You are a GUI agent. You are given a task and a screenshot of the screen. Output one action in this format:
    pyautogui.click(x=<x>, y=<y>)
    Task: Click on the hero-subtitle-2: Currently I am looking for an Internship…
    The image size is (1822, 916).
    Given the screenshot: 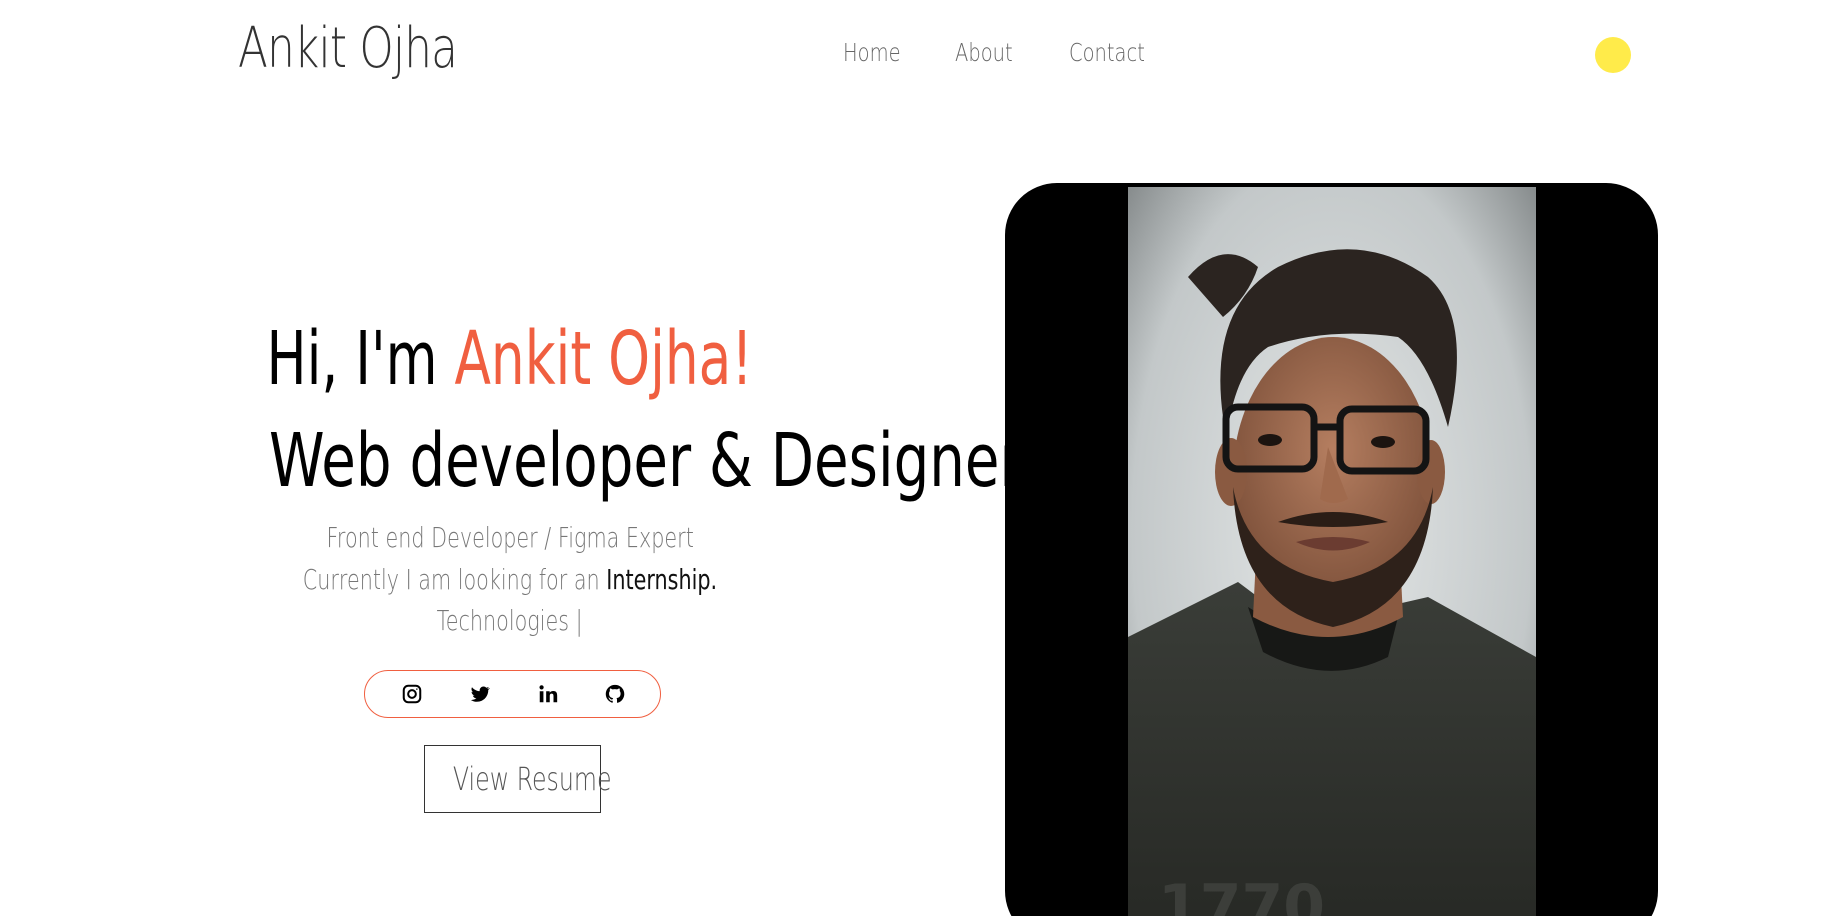 What is the action you would take?
    pyautogui.click(x=510, y=580)
    